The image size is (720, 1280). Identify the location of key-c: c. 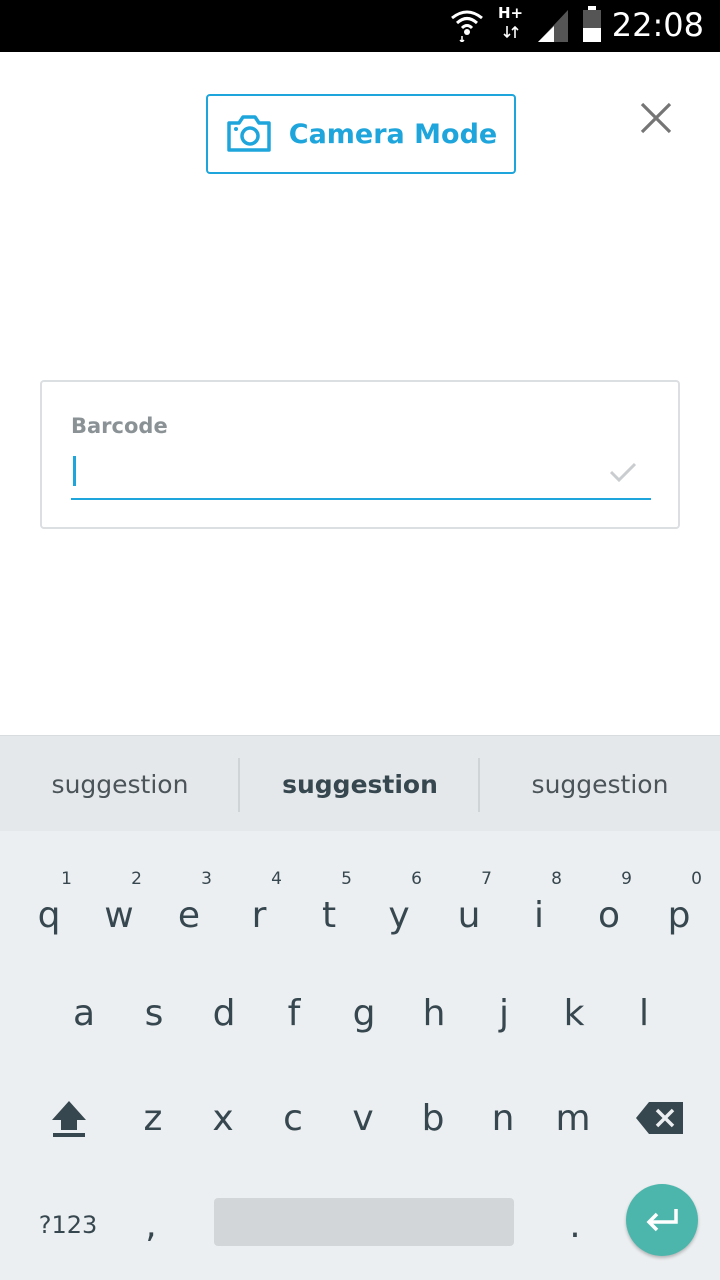
(293, 1118).